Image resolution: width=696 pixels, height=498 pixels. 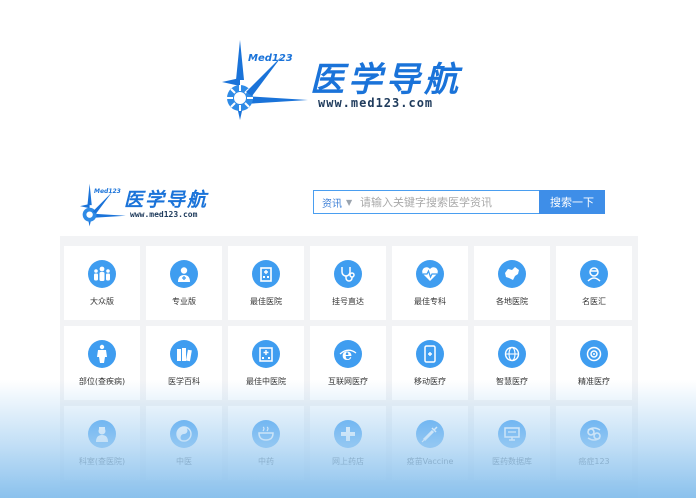 I want to click on herbal-bowl-icon, so click(x=266, y=434).